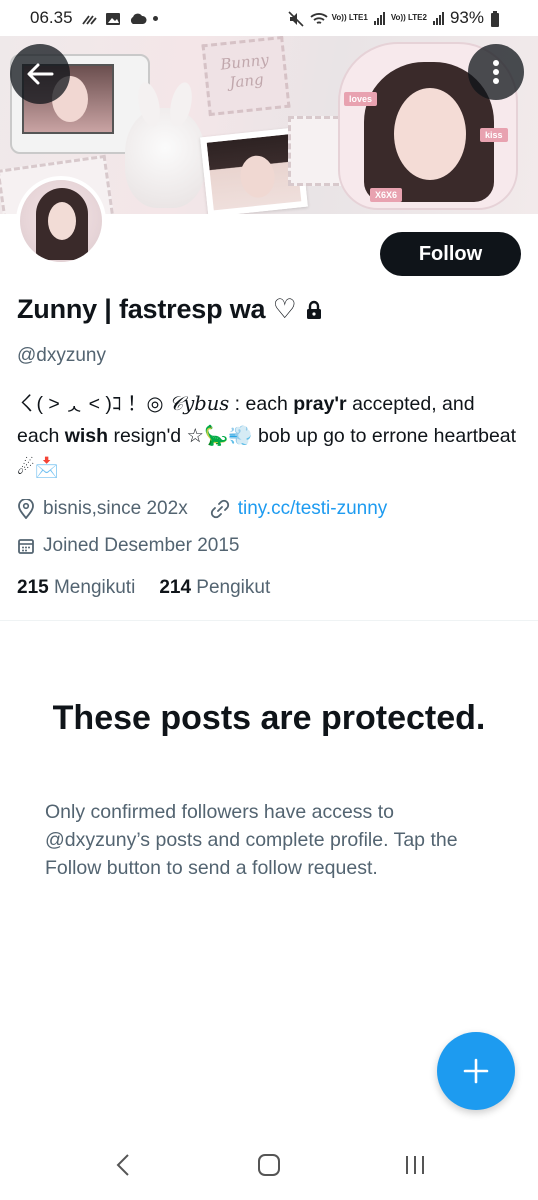  What do you see at coordinates (51, 17) in the screenshot?
I see `clock: 06.35` at bounding box center [51, 17].